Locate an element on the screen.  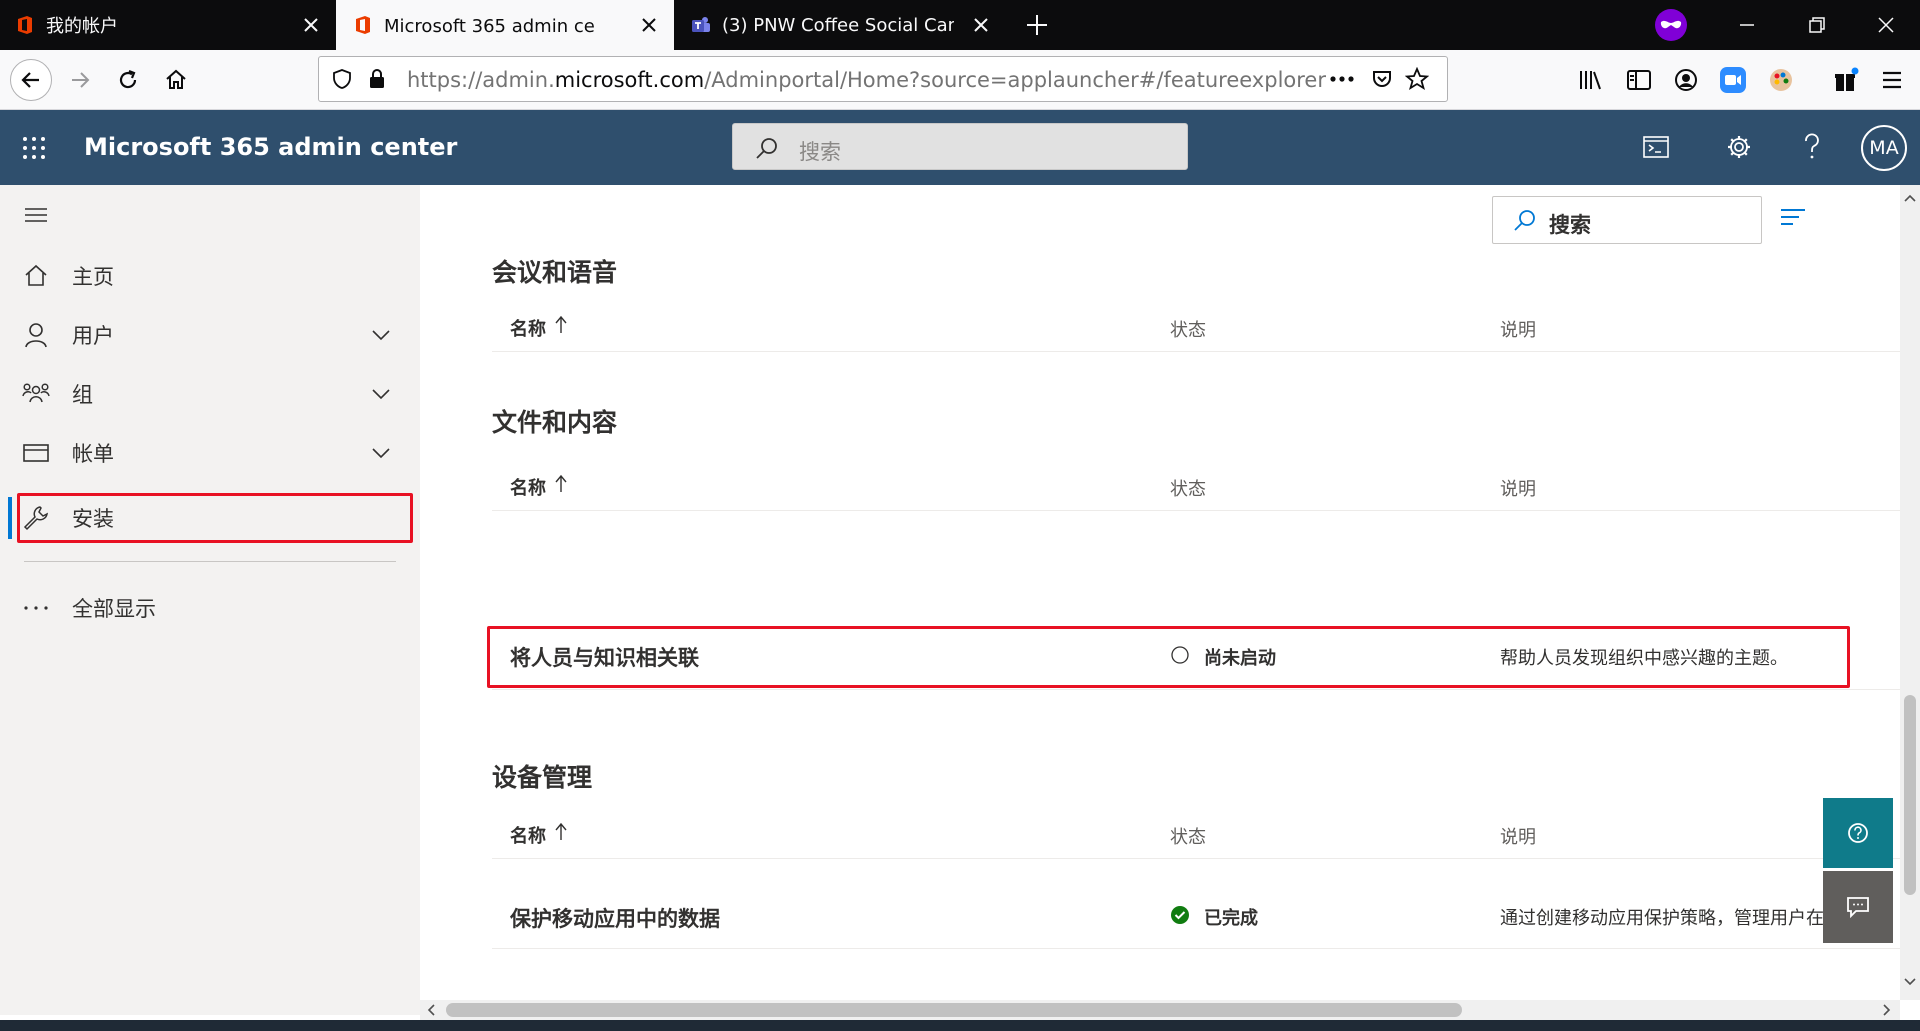
app-title: Microsoft 365 admin center is located at coordinates (270, 147).